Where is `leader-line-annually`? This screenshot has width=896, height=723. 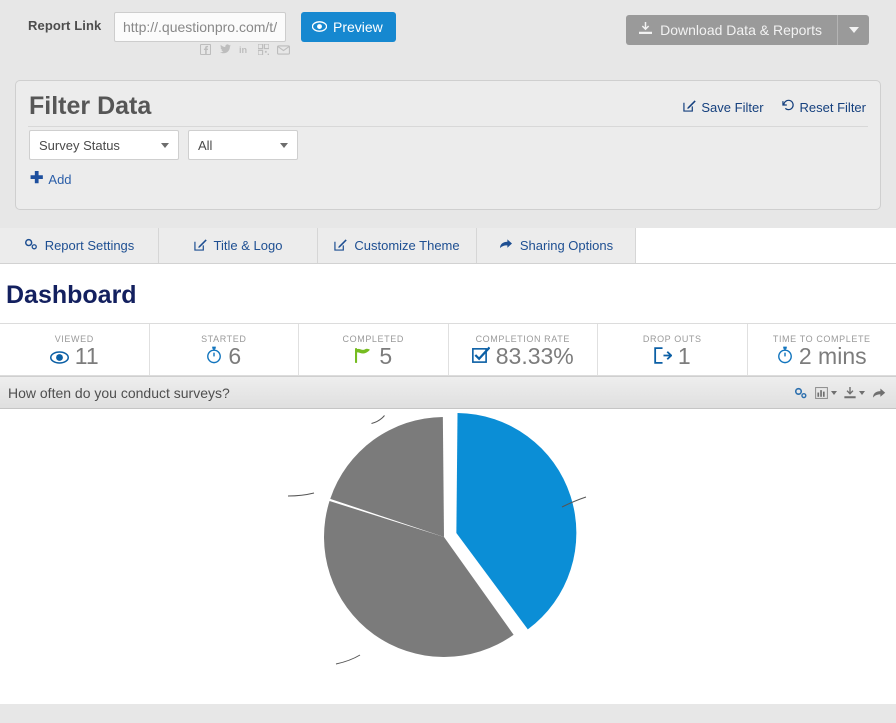
leader-line-annually is located at coordinates (378, 419).